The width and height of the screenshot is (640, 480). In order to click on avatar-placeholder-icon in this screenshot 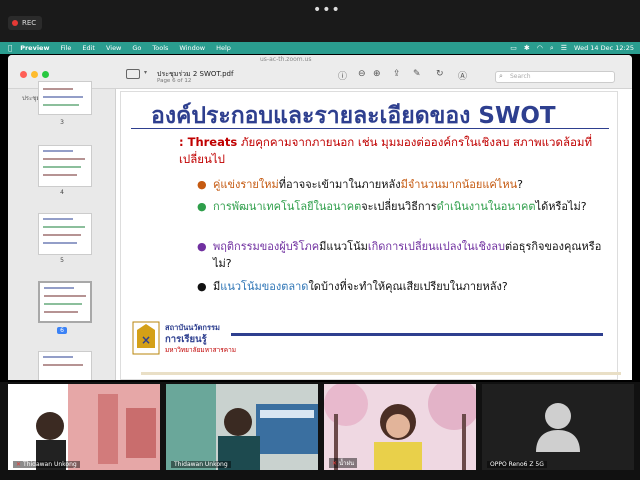, I will do `click(558, 427)`.